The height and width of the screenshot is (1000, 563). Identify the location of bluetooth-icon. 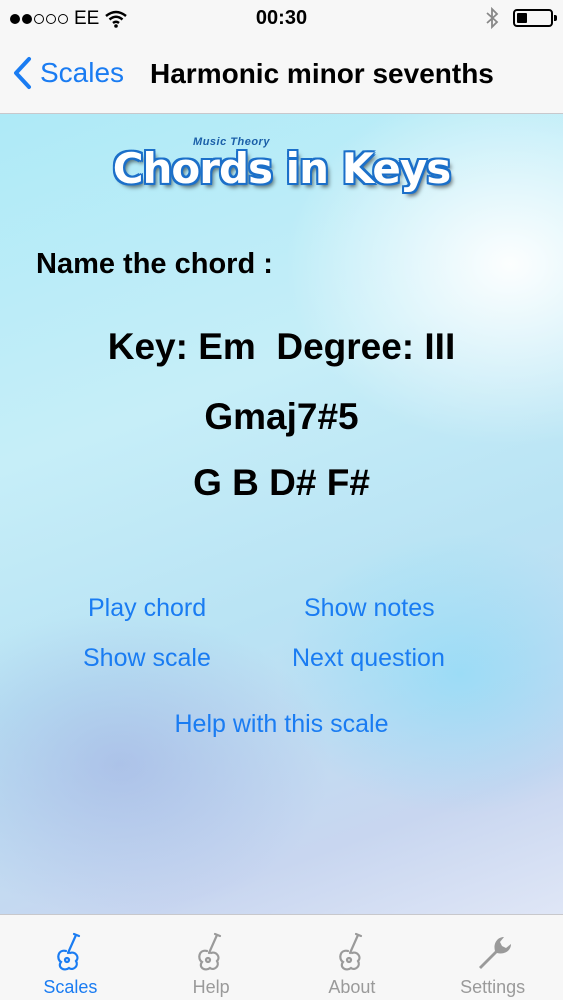
(492, 18).